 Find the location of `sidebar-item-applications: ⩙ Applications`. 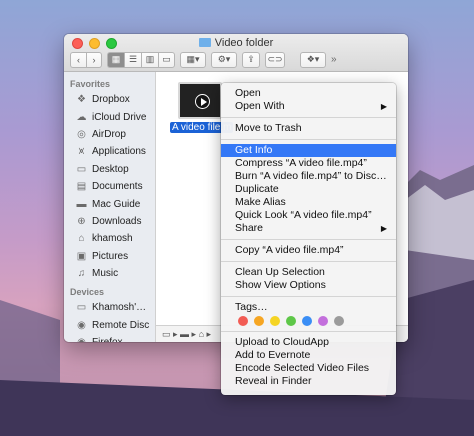

sidebar-item-applications: ⩙ Applications is located at coordinates (109, 151).